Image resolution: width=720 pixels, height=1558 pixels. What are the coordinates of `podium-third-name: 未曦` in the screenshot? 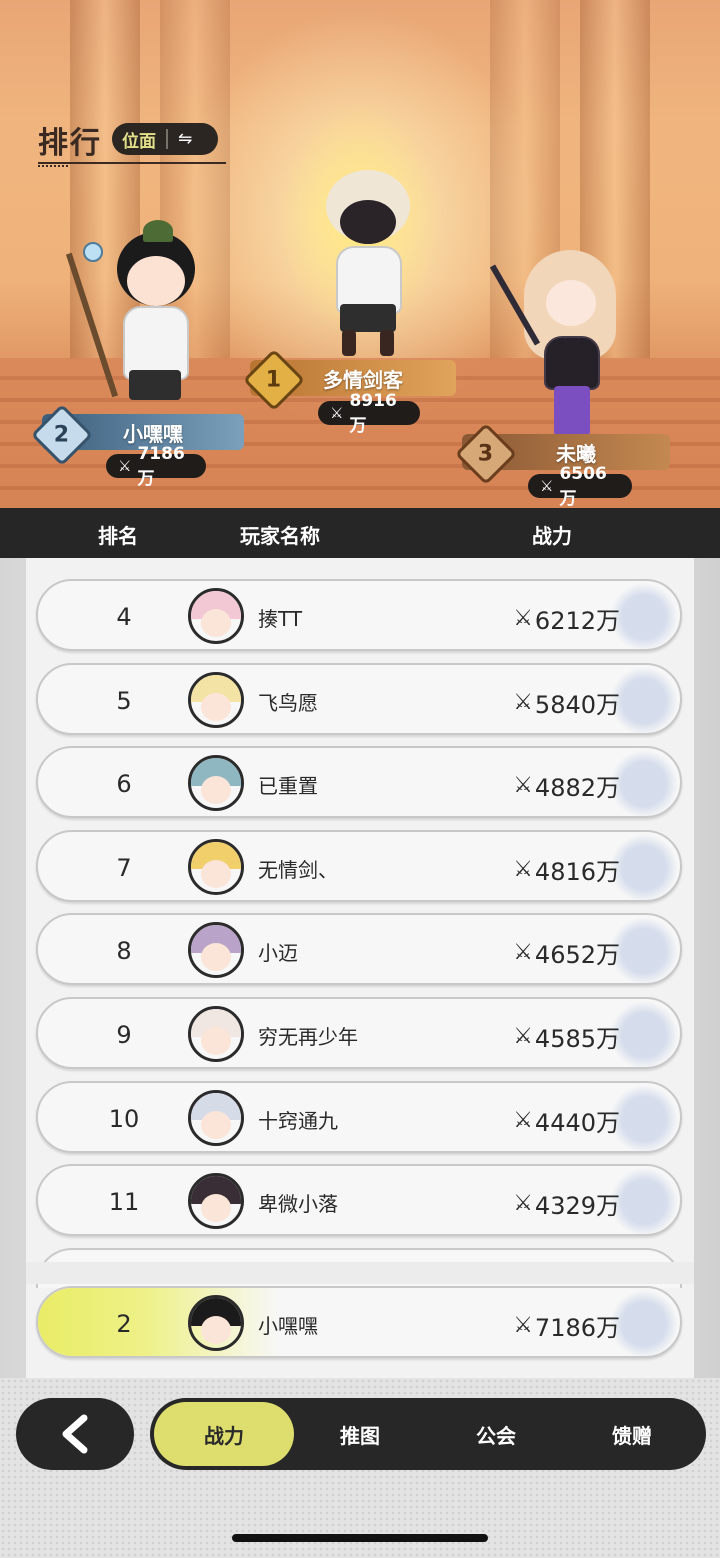 It's located at (576, 453).